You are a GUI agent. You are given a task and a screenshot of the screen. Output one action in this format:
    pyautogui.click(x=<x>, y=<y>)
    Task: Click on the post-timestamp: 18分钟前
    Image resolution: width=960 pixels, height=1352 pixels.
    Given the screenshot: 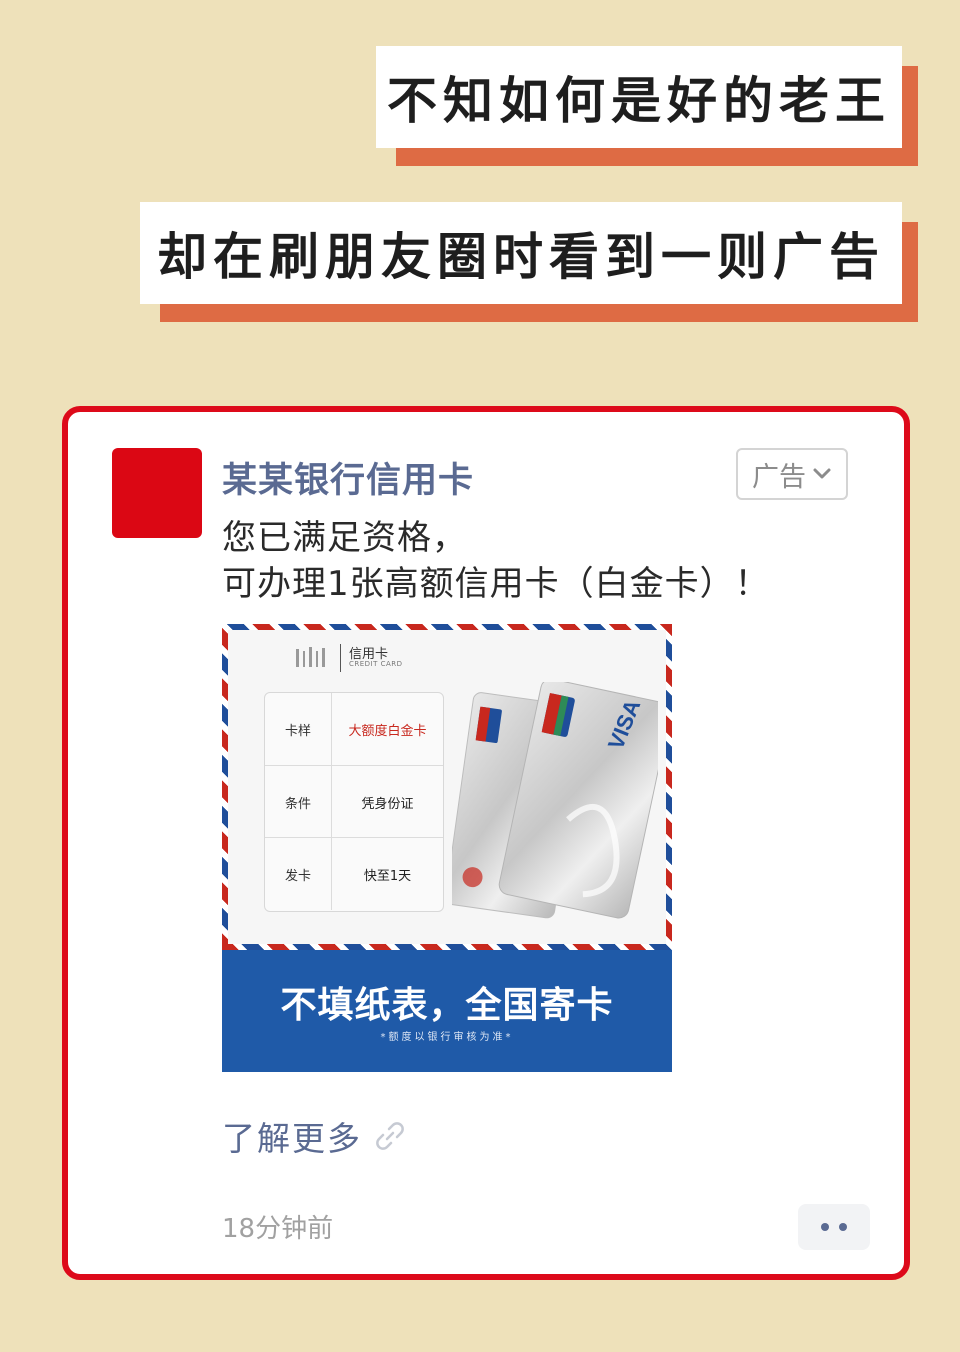 What is the action you would take?
    pyautogui.click(x=278, y=1229)
    